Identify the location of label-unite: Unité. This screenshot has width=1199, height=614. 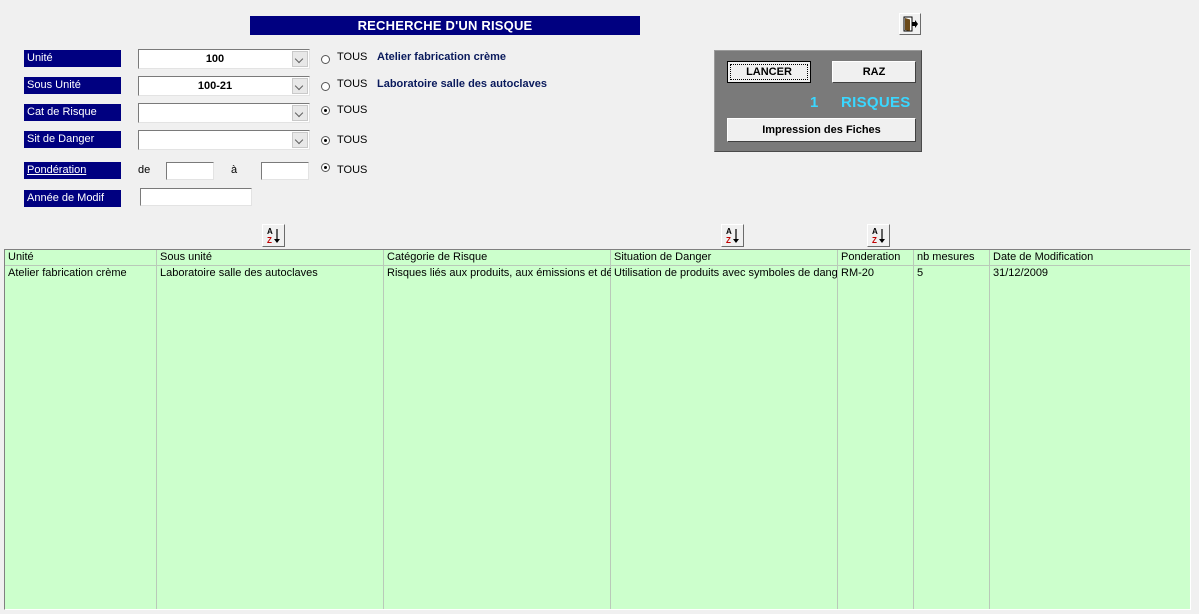
(72, 58).